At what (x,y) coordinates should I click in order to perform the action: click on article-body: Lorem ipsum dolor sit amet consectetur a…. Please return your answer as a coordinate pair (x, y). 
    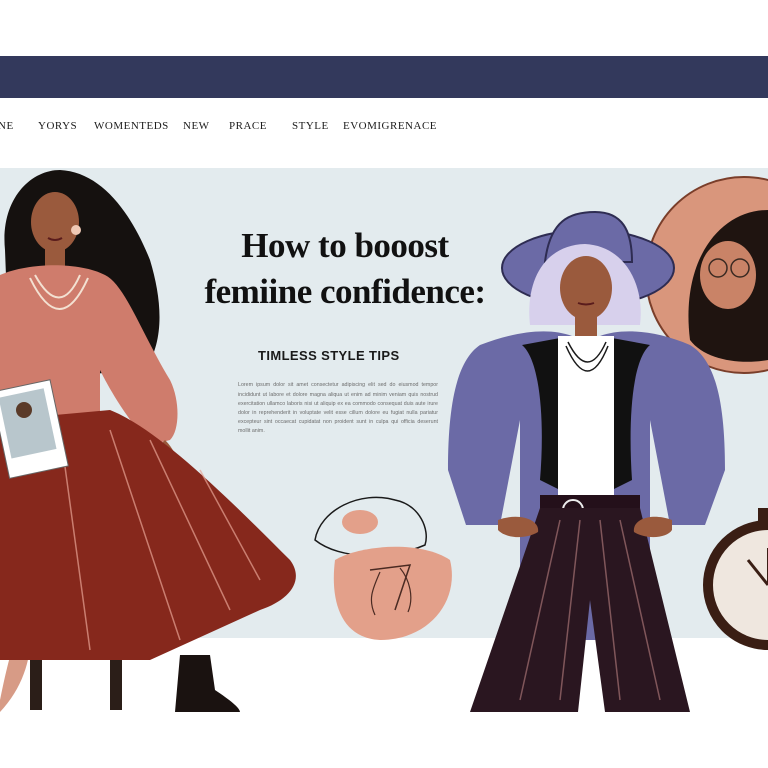
    Looking at the image, I should click on (338, 408).